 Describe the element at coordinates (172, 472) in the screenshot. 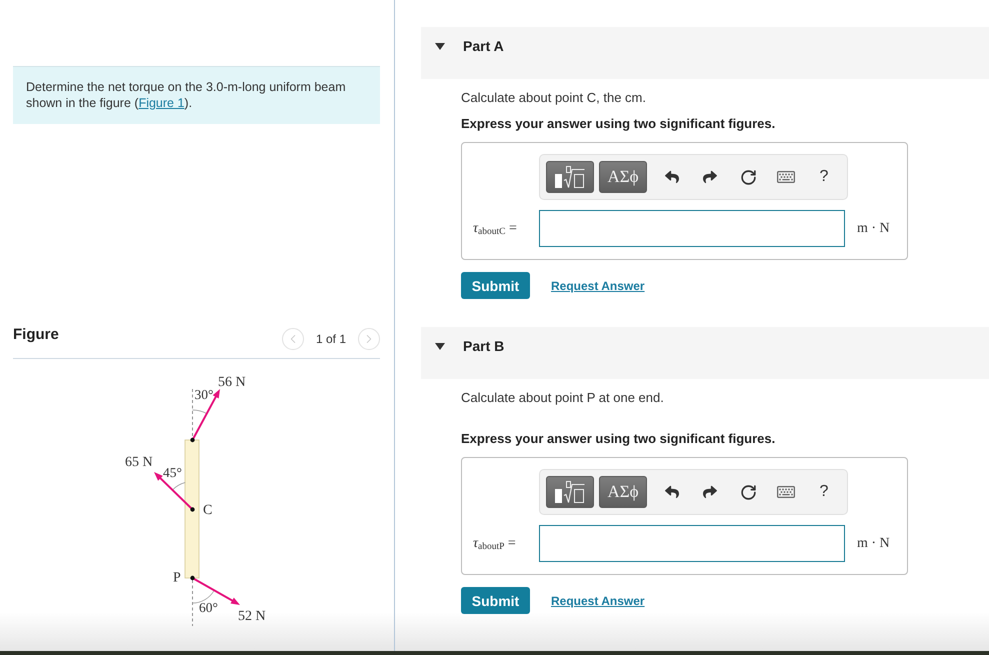

I see `angle-label: 45°` at that location.